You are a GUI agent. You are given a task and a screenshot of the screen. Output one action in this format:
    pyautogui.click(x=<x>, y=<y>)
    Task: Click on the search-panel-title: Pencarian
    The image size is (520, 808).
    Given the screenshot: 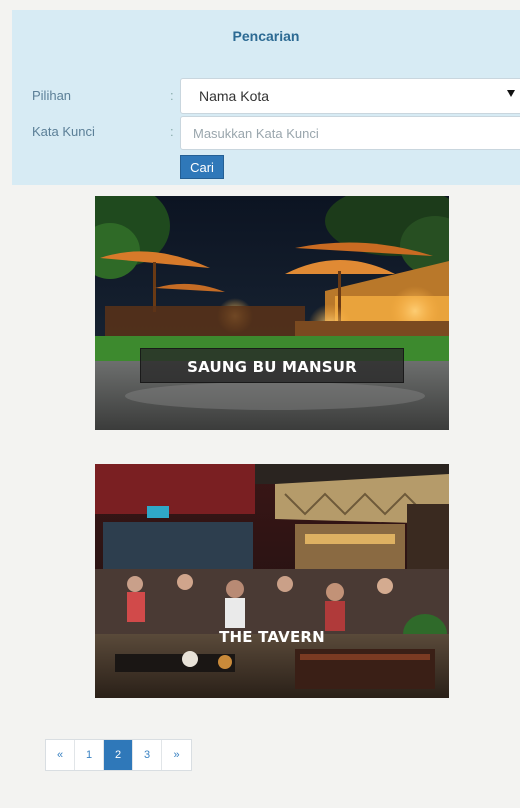 What is the action you would take?
    pyautogui.click(x=266, y=36)
    